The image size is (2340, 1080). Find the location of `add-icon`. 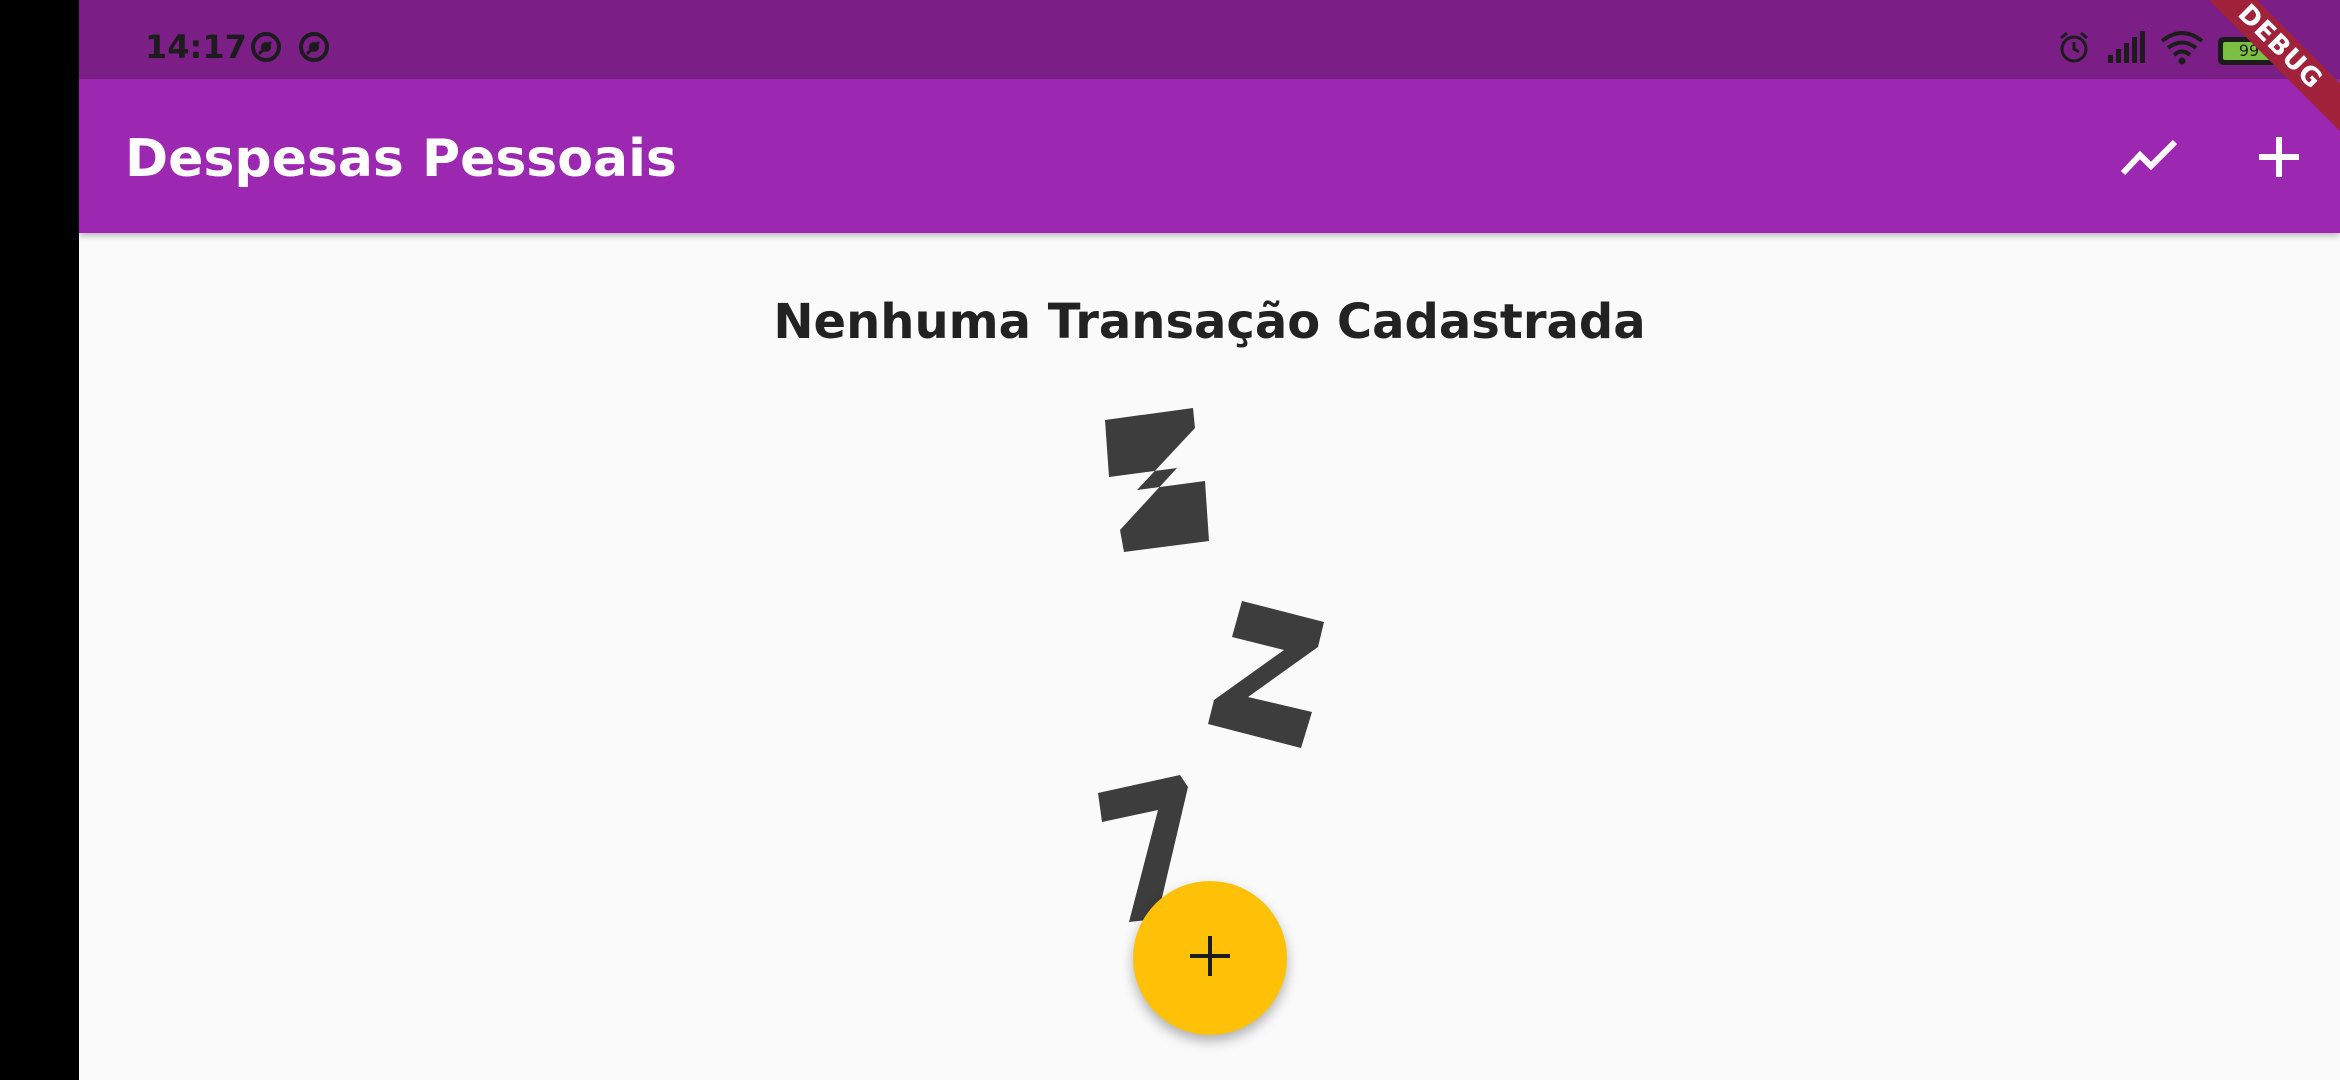

add-icon is located at coordinates (1210, 958).